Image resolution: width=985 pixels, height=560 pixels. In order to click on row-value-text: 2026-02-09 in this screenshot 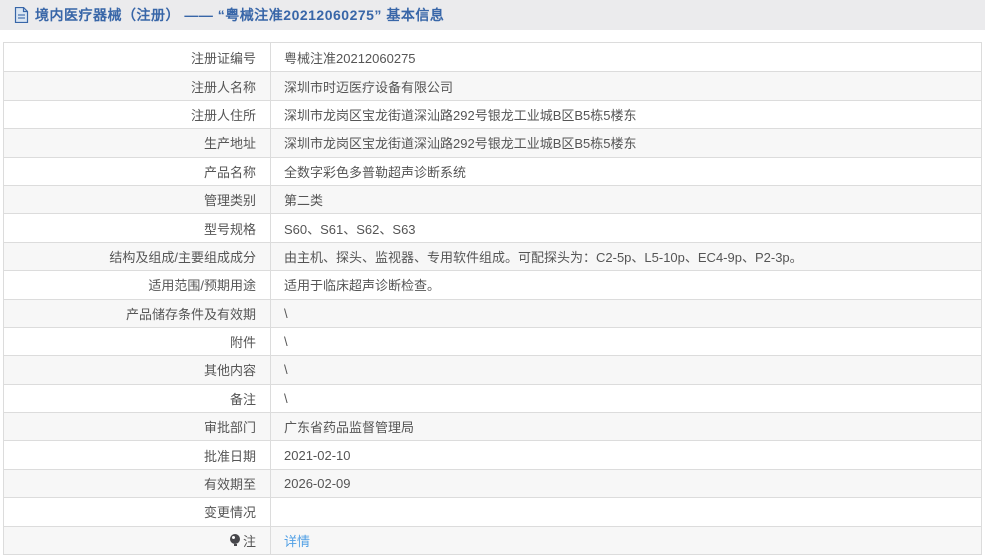, I will do `click(317, 484)`.